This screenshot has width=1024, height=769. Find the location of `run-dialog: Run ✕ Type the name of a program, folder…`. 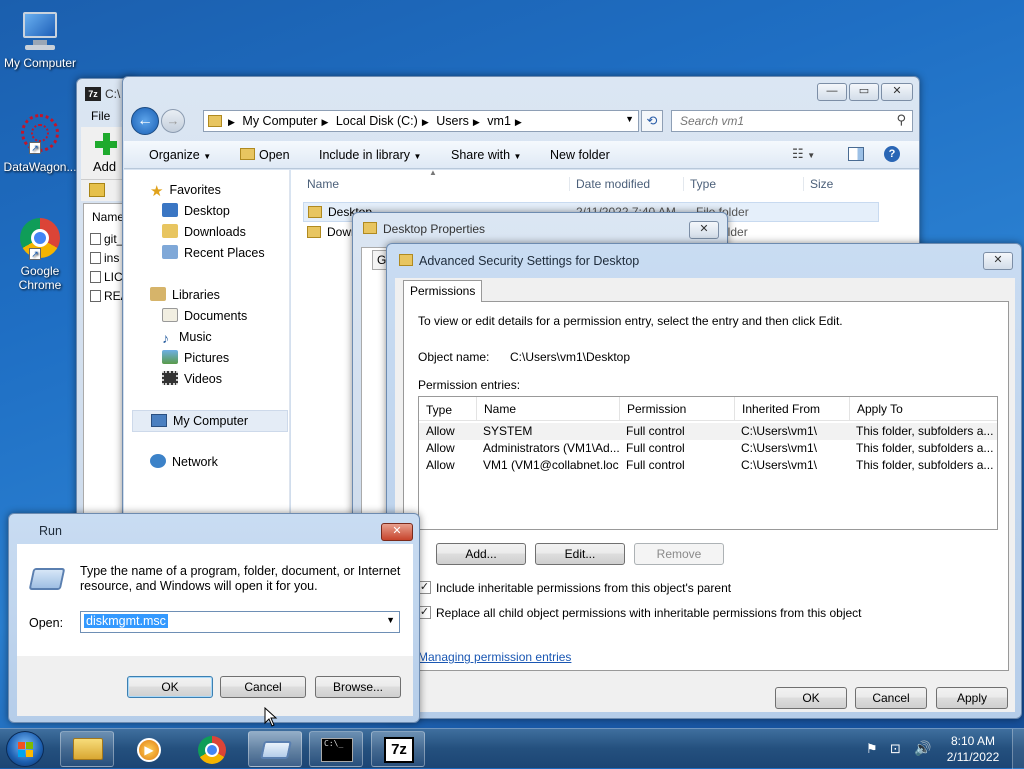

run-dialog: Run ✕ Type the name of a program, folder… is located at coordinates (214, 618).